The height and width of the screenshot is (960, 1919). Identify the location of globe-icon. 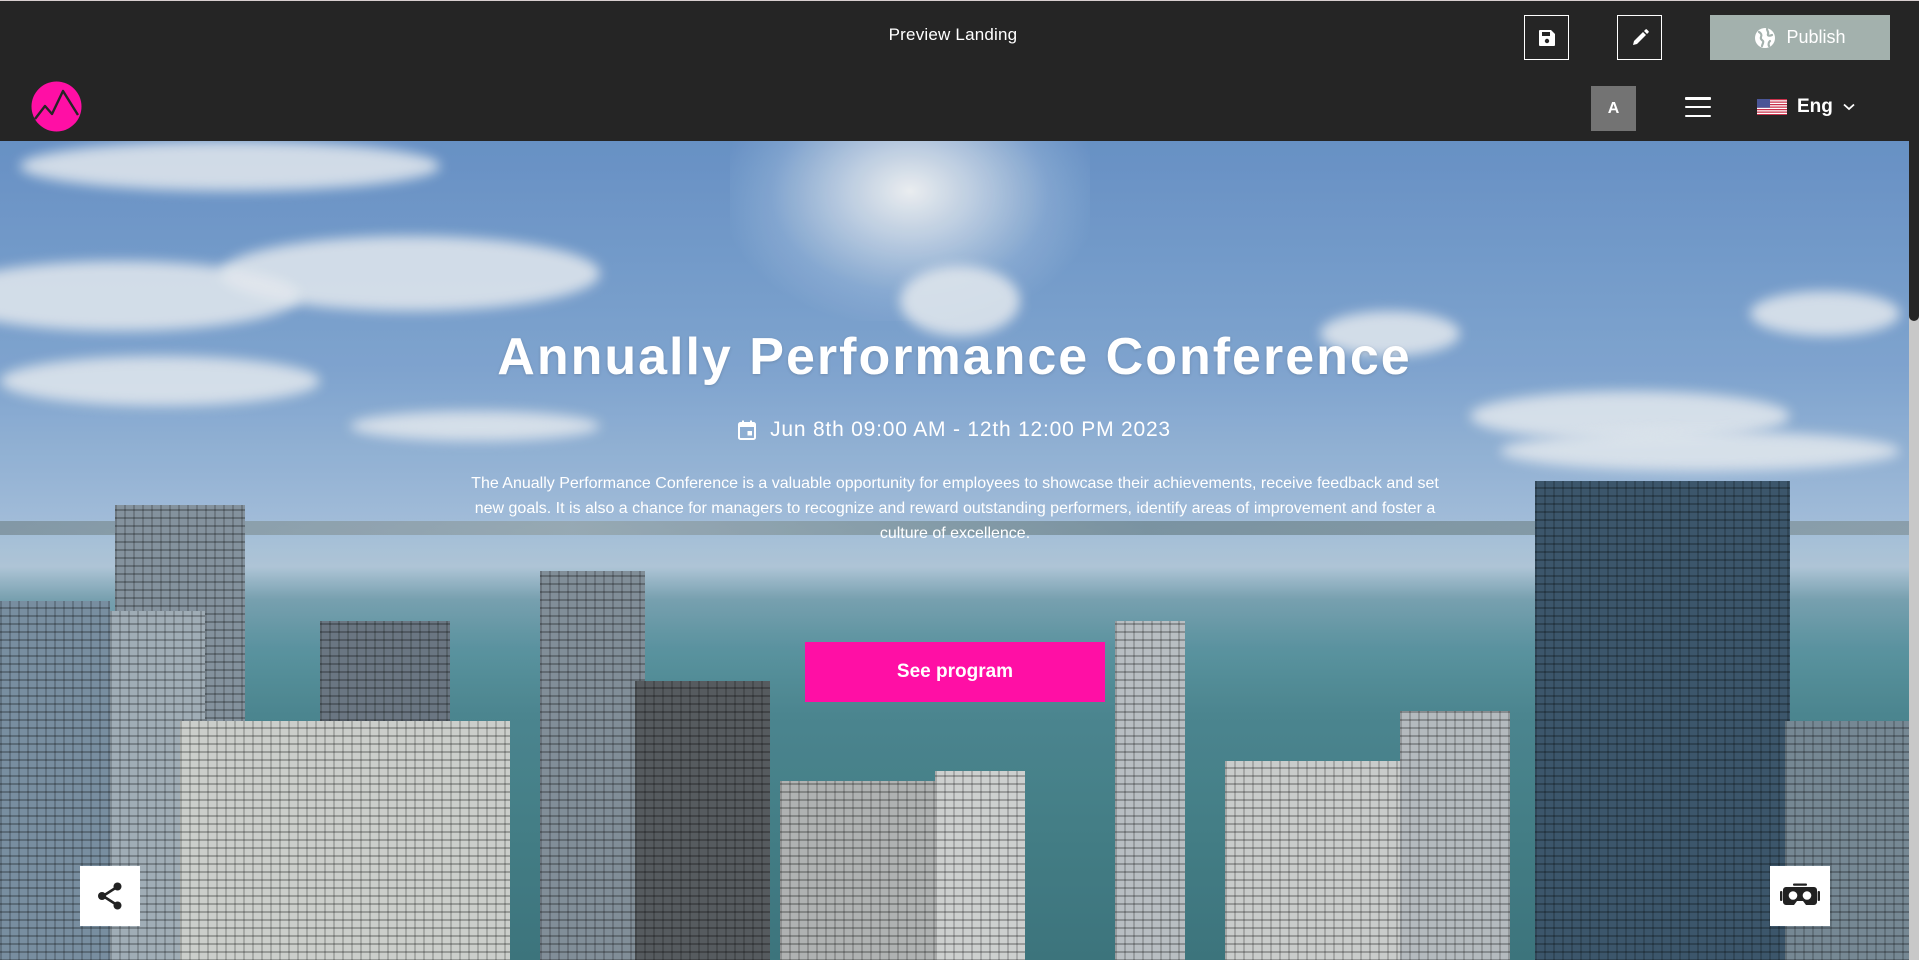
(1765, 37).